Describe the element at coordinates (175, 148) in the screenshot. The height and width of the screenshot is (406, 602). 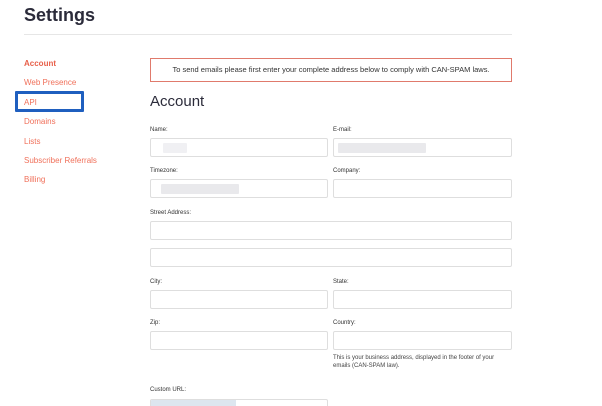
I see `name-value-redacted` at that location.